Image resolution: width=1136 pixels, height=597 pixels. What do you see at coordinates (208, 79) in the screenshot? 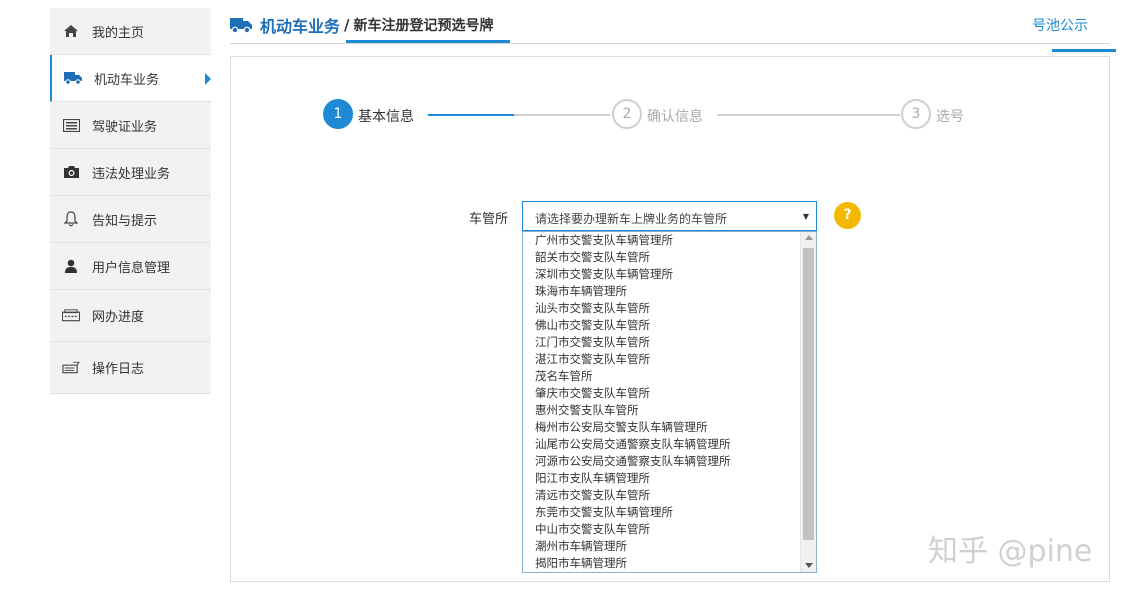
I see `chevron-right-icon` at bounding box center [208, 79].